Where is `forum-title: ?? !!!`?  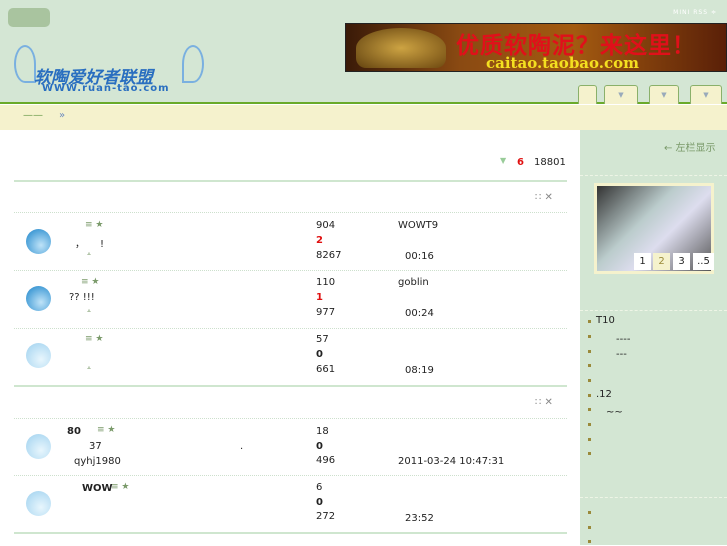
forum-title: ?? !!! is located at coordinates (82, 297).